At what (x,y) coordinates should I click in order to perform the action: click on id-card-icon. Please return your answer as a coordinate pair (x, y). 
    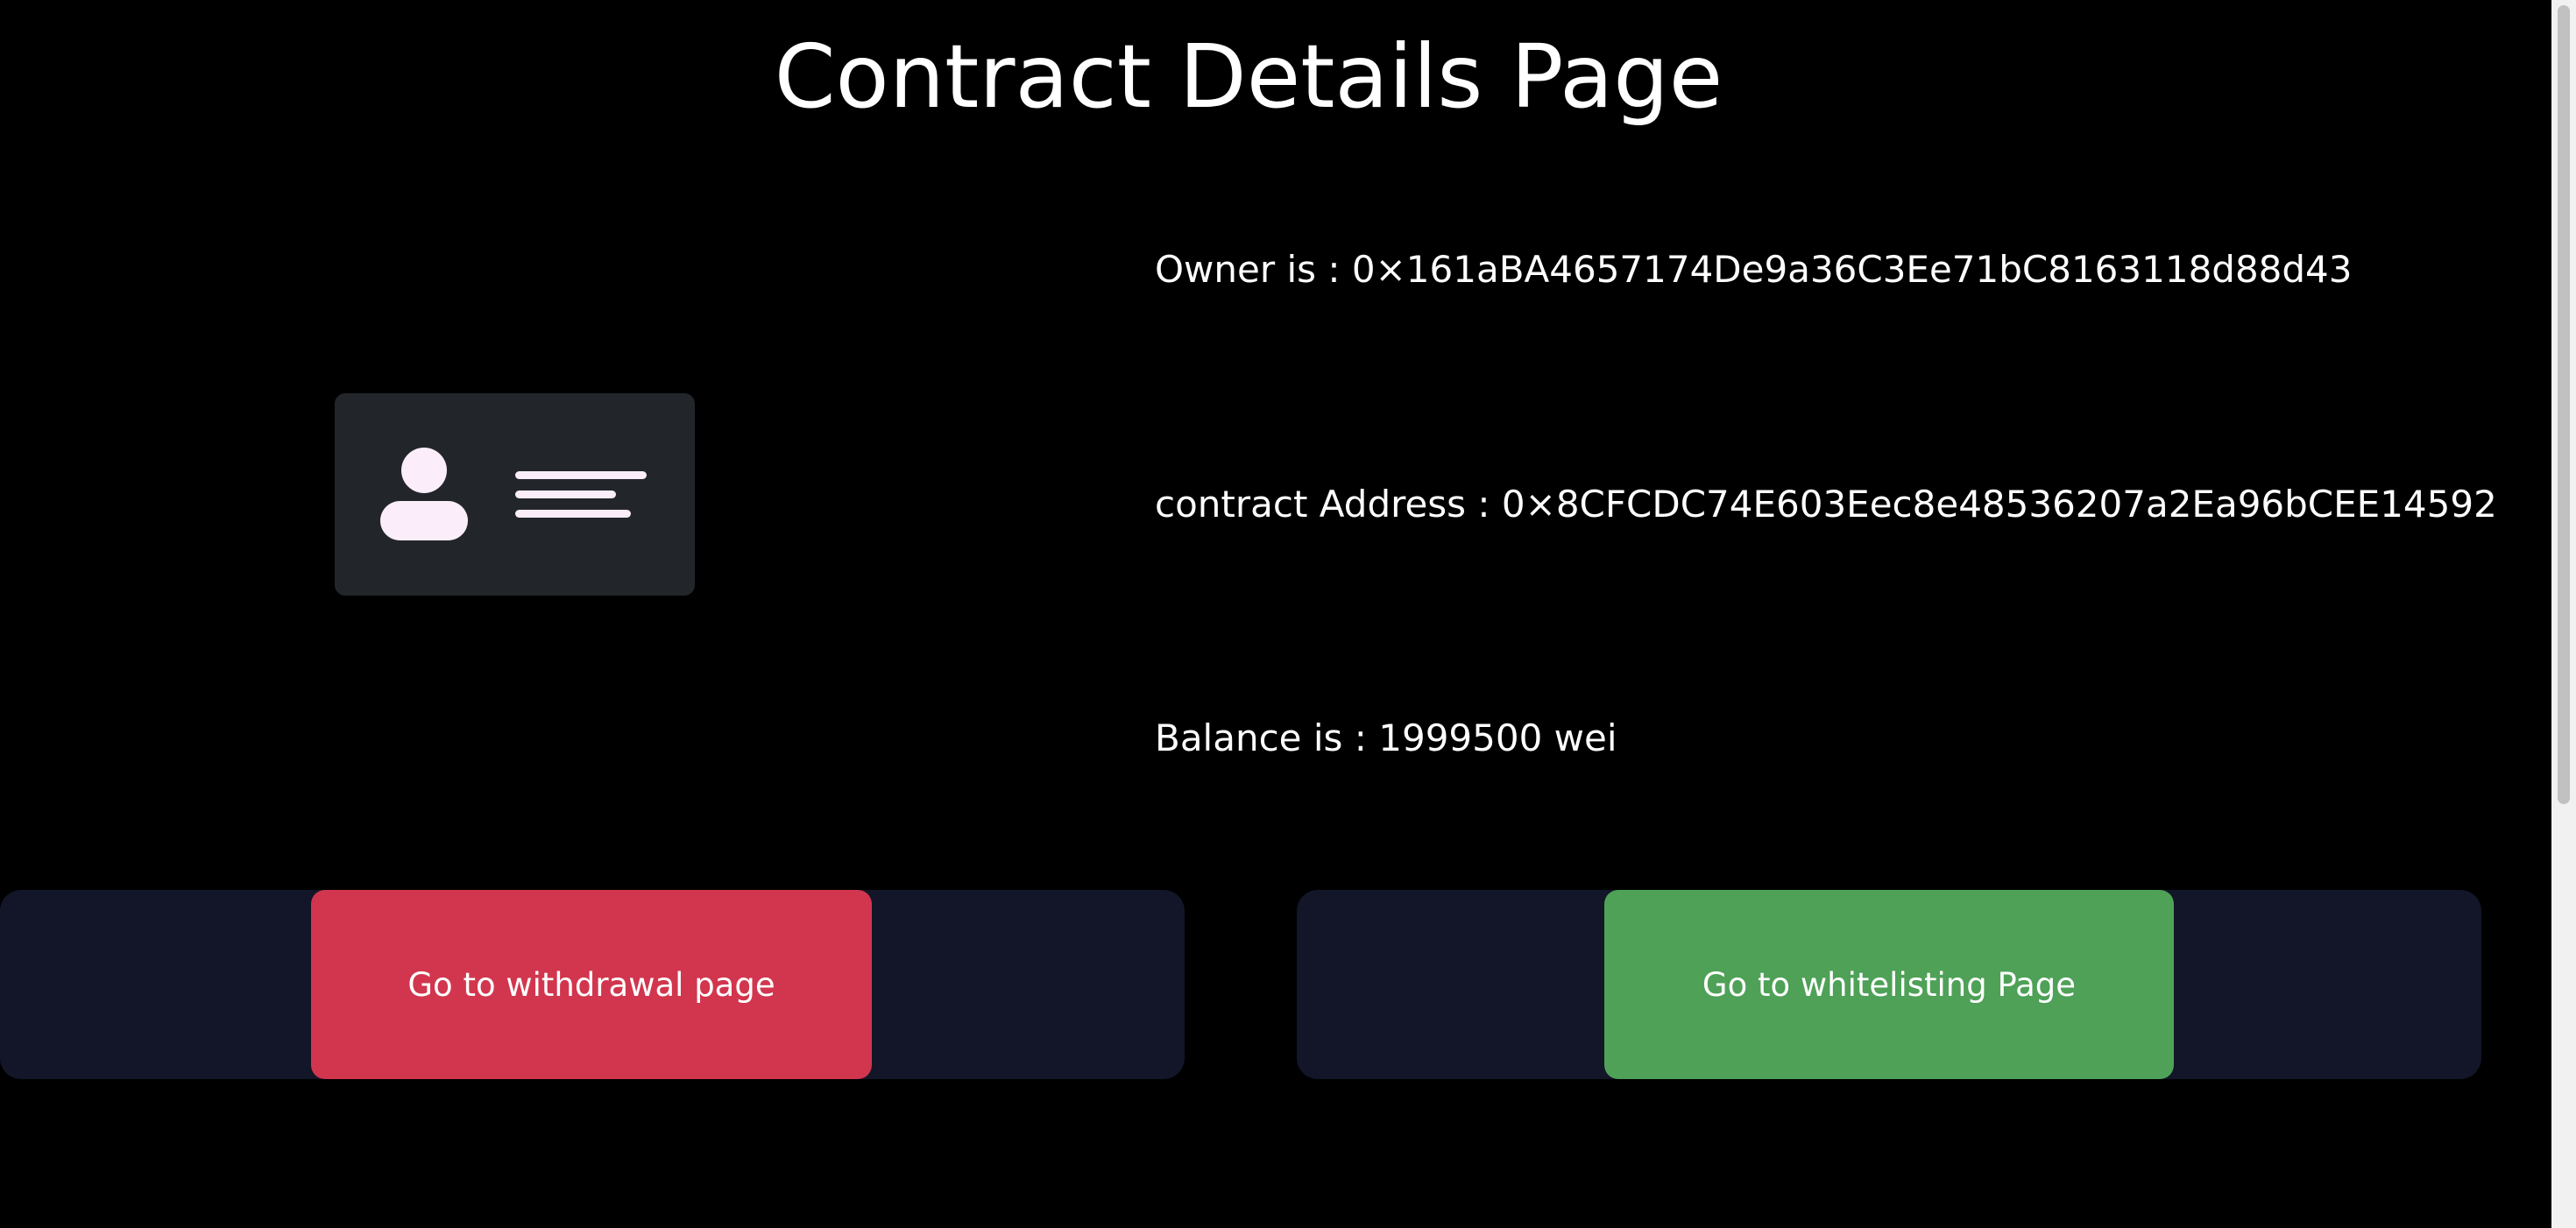
    Looking at the image, I should click on (515, 494).